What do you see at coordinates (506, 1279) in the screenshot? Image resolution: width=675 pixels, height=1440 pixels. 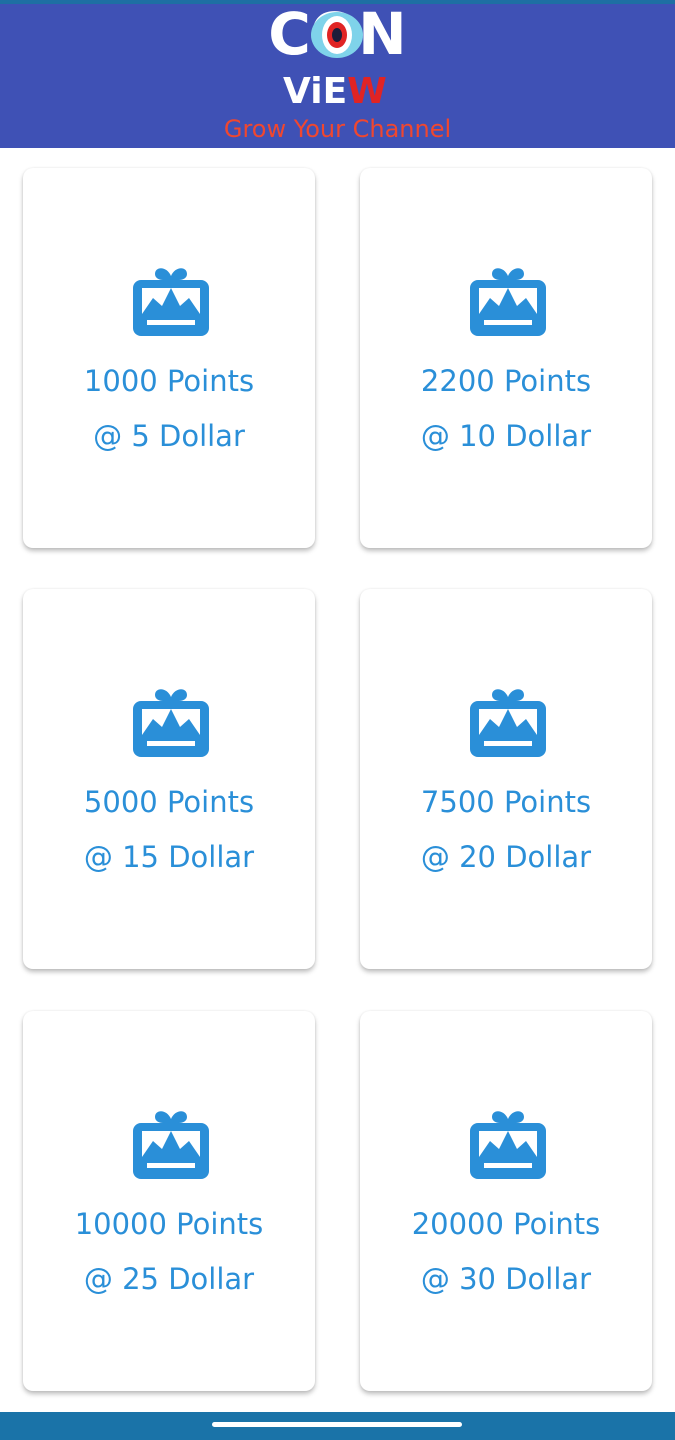 I see `package-price: @ 30 Dollar` at bounding box center [506, 1279].